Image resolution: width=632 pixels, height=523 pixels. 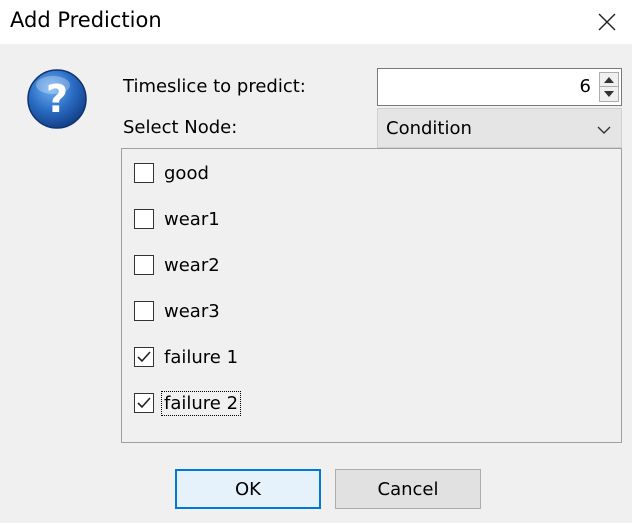 What do you see at coordinates (585, 86) in the screenshot?
I see `timeslice-value: 6` at bounding box center [585, 86].